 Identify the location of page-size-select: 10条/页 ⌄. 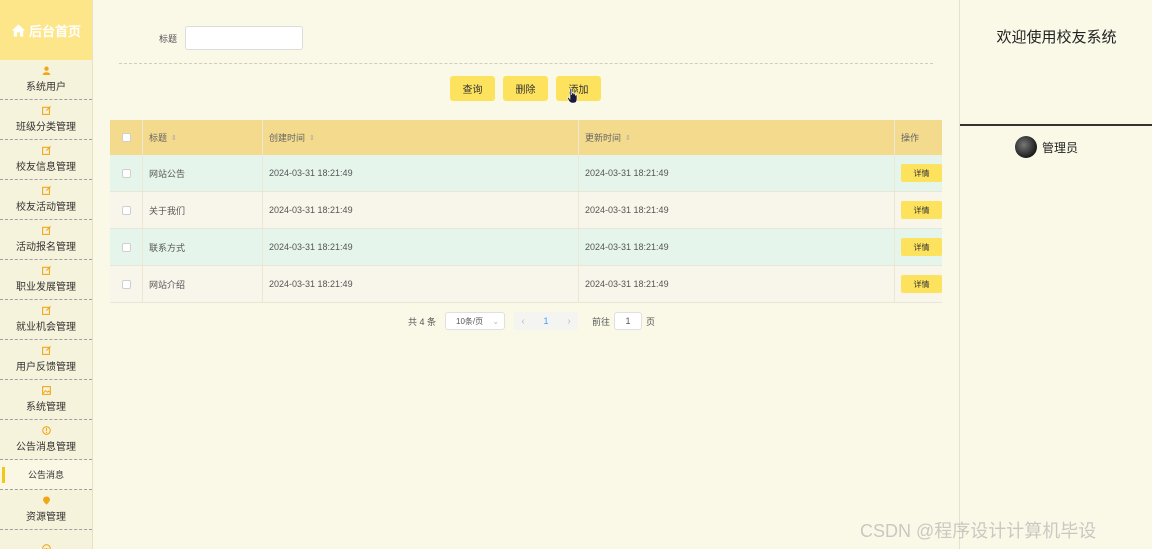
(475, 321).